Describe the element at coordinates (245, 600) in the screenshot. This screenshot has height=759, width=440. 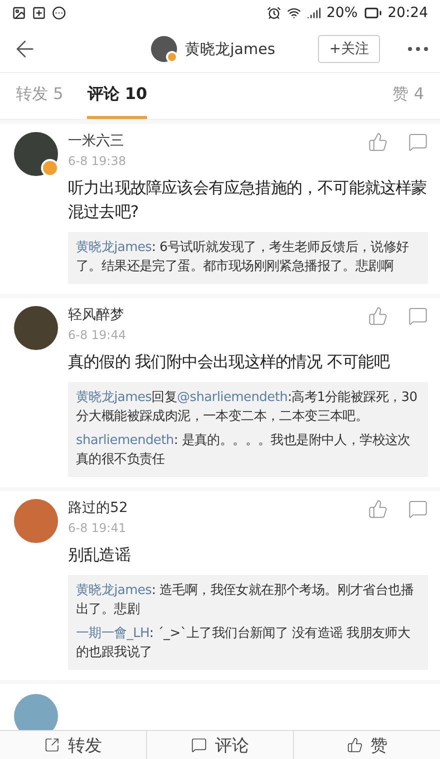
I see `reply-text: 黄晓龙james: 造毛啊，我侄女就在那个考场。刚才省台也播出了。悲剧` at that location.